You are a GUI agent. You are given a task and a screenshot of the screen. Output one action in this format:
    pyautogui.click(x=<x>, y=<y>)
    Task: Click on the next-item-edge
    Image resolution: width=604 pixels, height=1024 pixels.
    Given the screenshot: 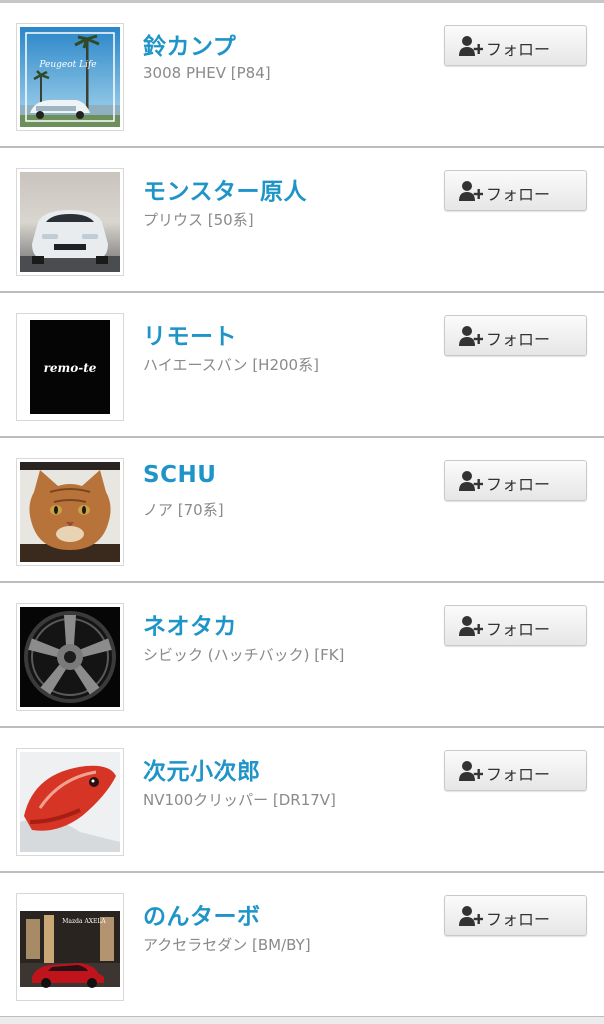 What is the action you would take?
    pyautogui.click(x=302, y=1020)
    